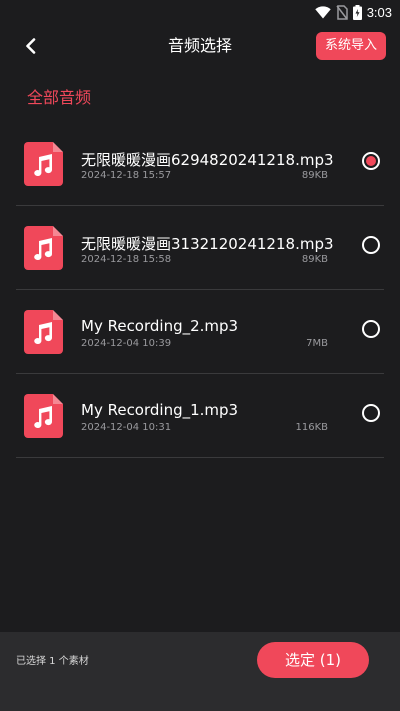 The image size is (400, 711). What do you see at coordinates (313, 660) in the screenshot?
I see `confirm-button: 选定 (1)` at bounding box center [313, 660].